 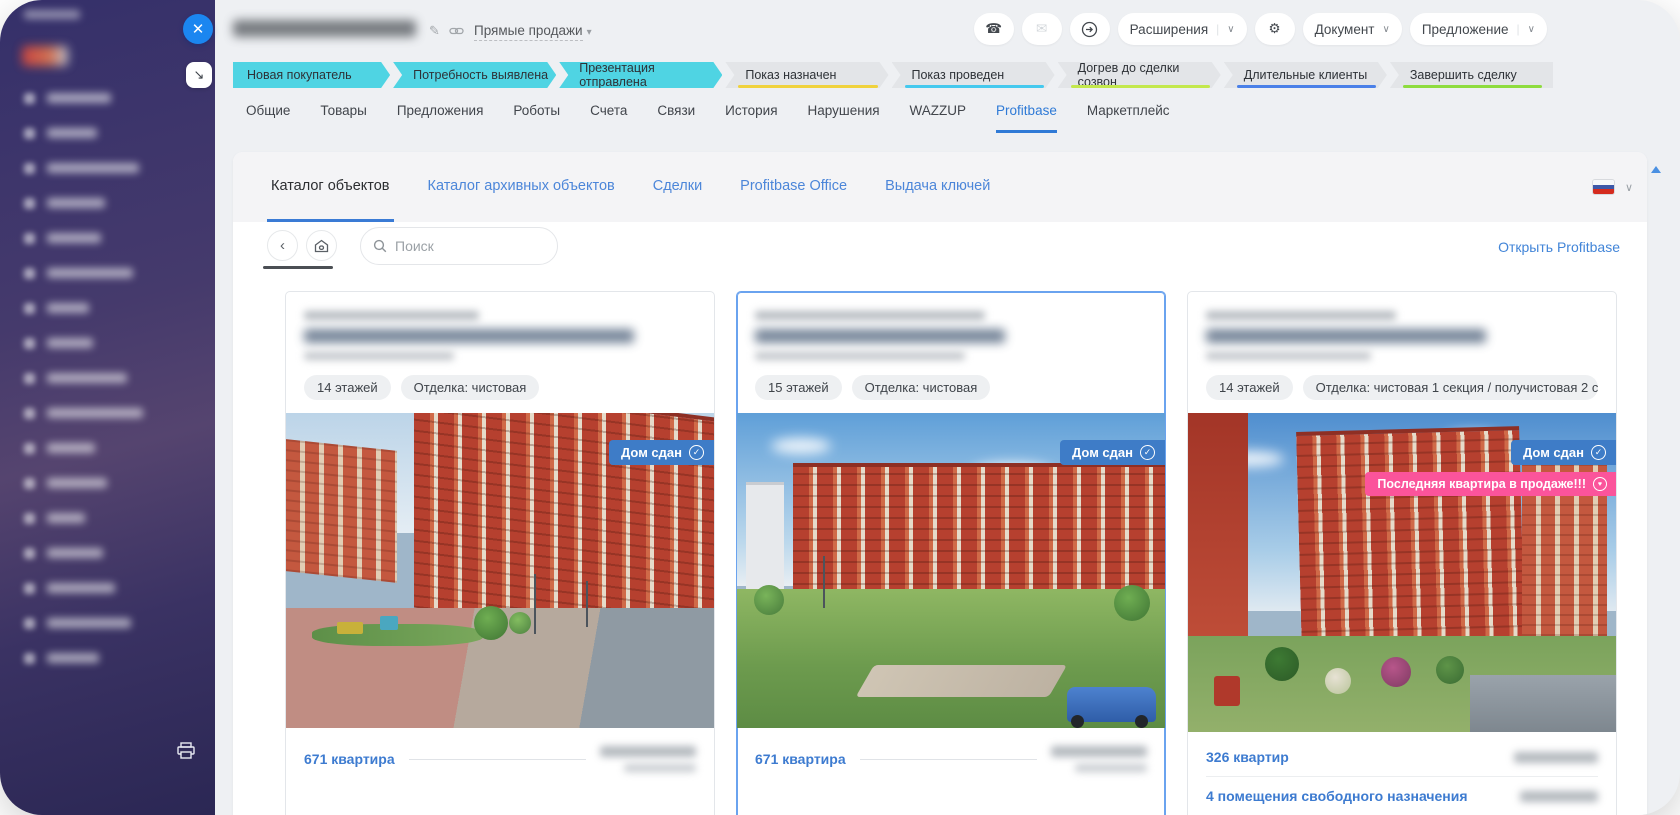 What do you see at coordinates (1600, 484) in the screenshot?
I see `heart-icon: ♥` at bounding box center [1600, 484].